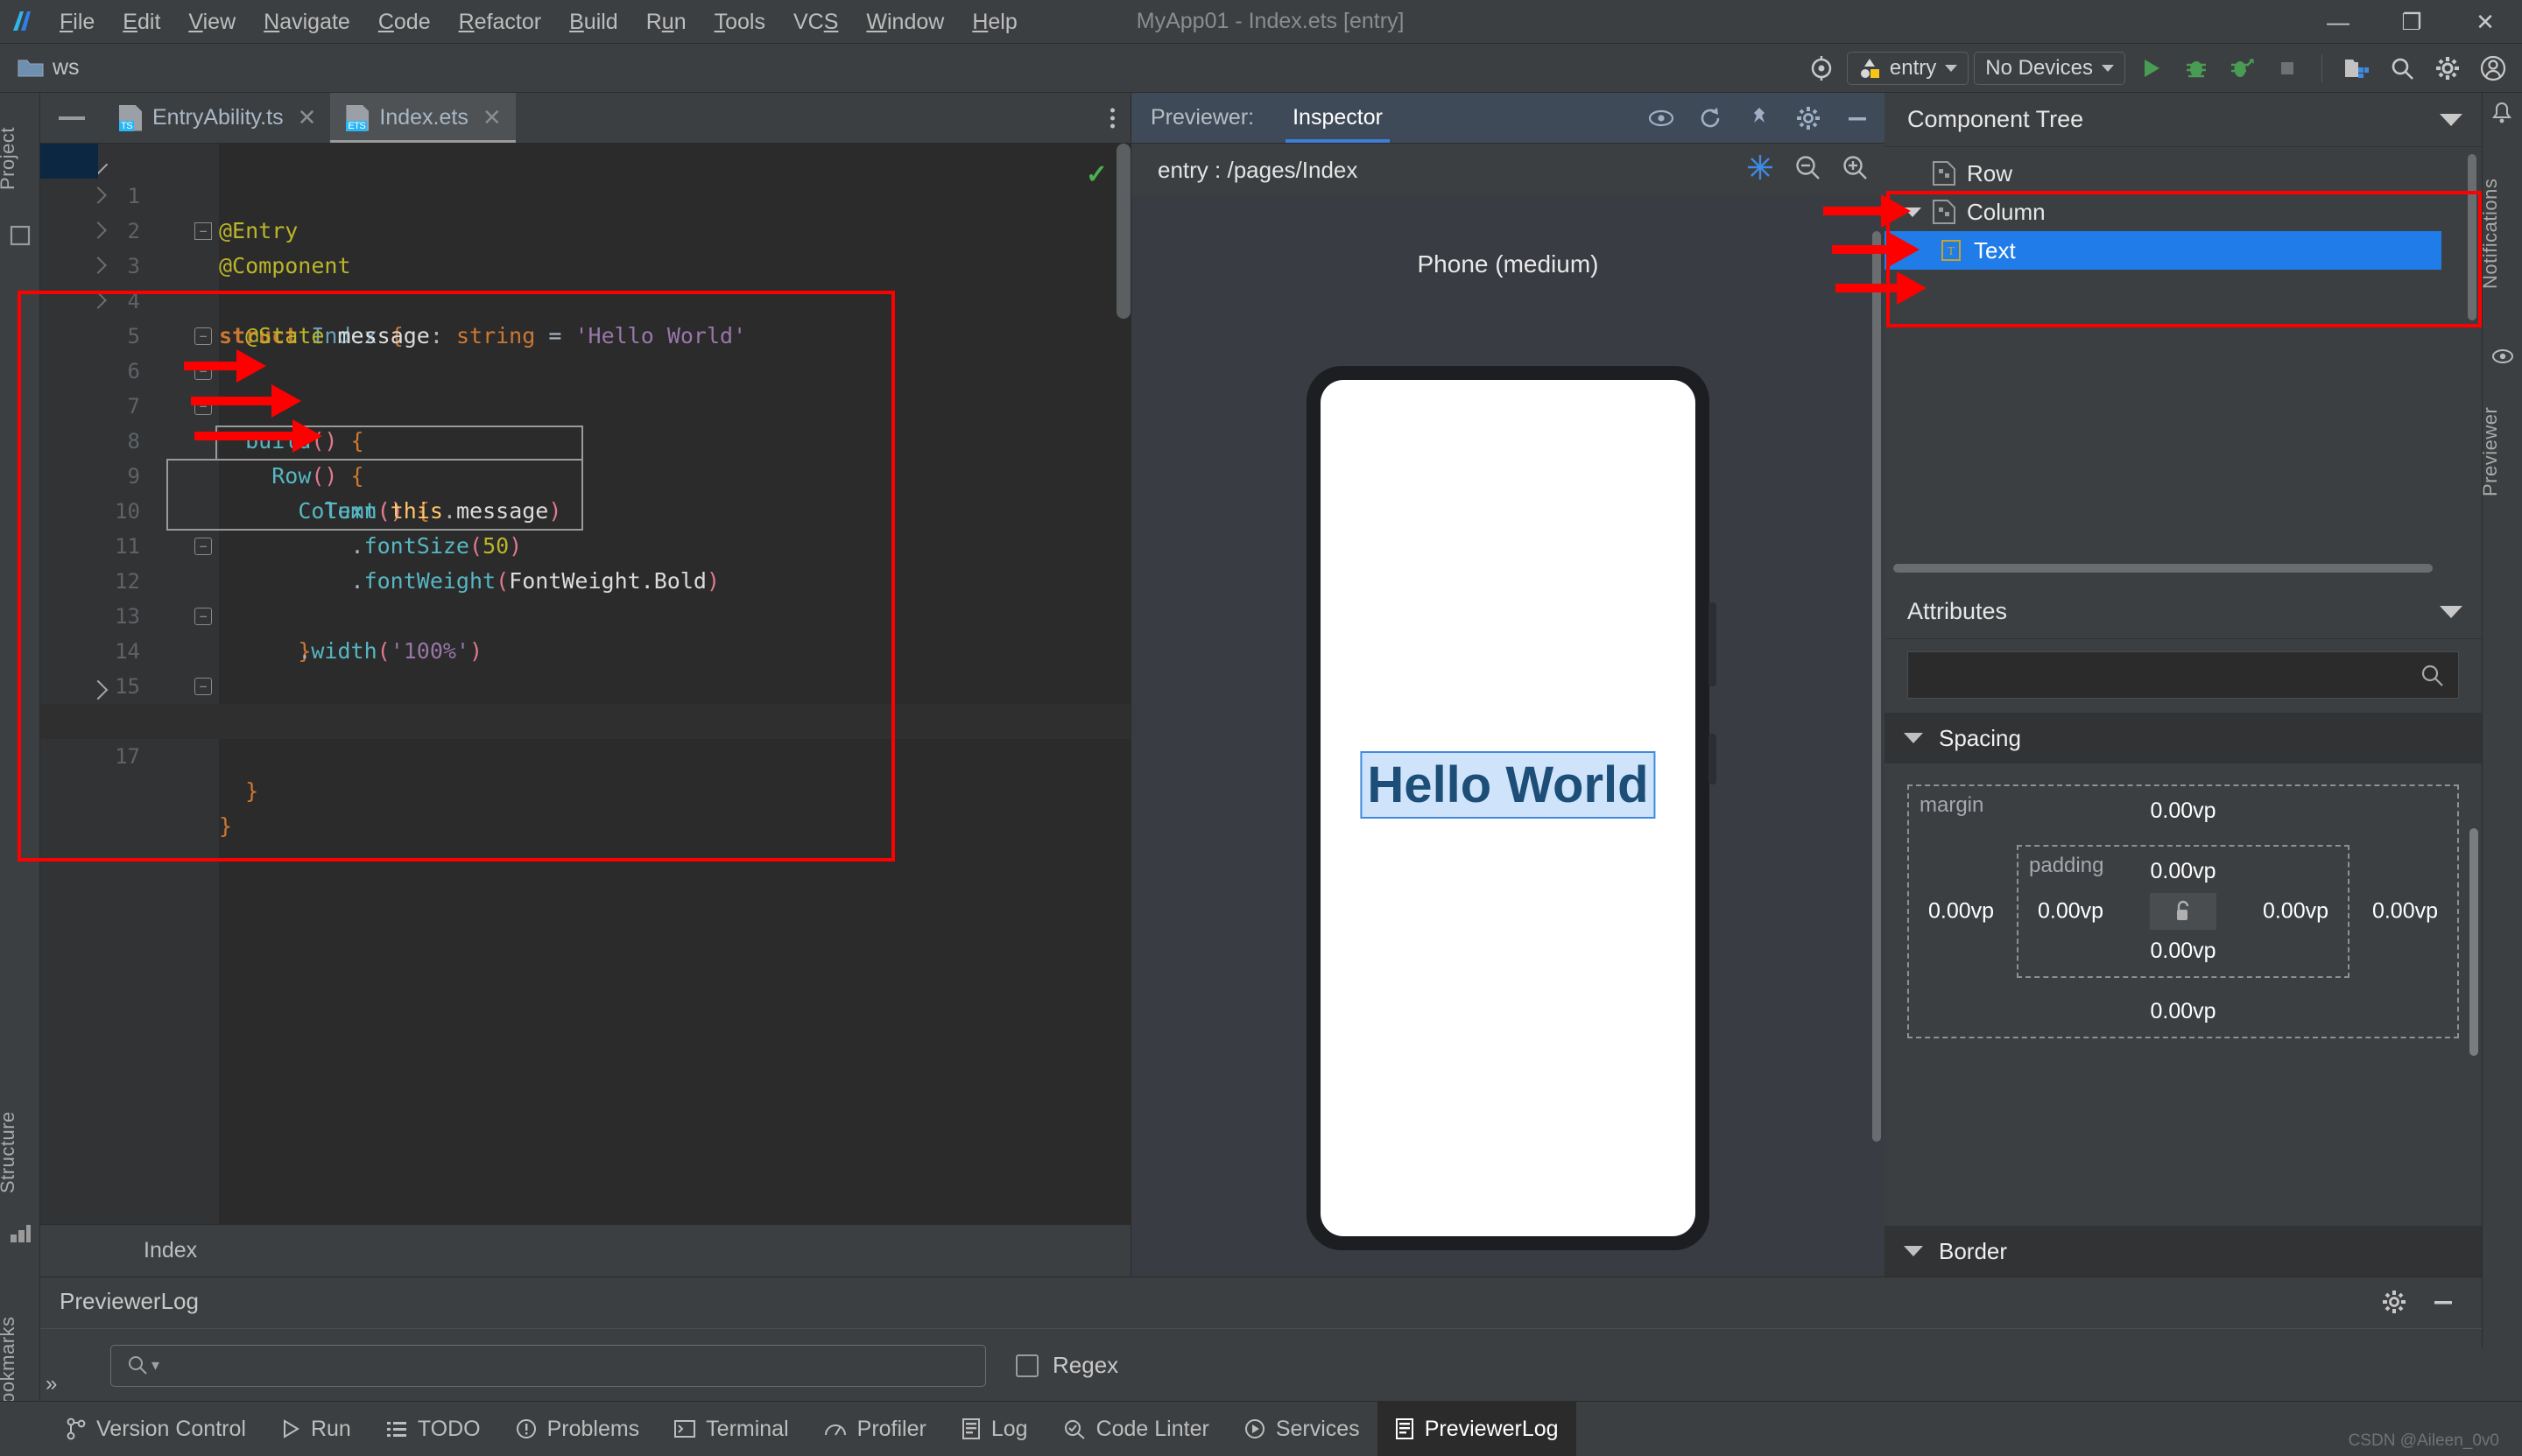  I want to click on menu-refactor: Refactor, so click(500, 22).